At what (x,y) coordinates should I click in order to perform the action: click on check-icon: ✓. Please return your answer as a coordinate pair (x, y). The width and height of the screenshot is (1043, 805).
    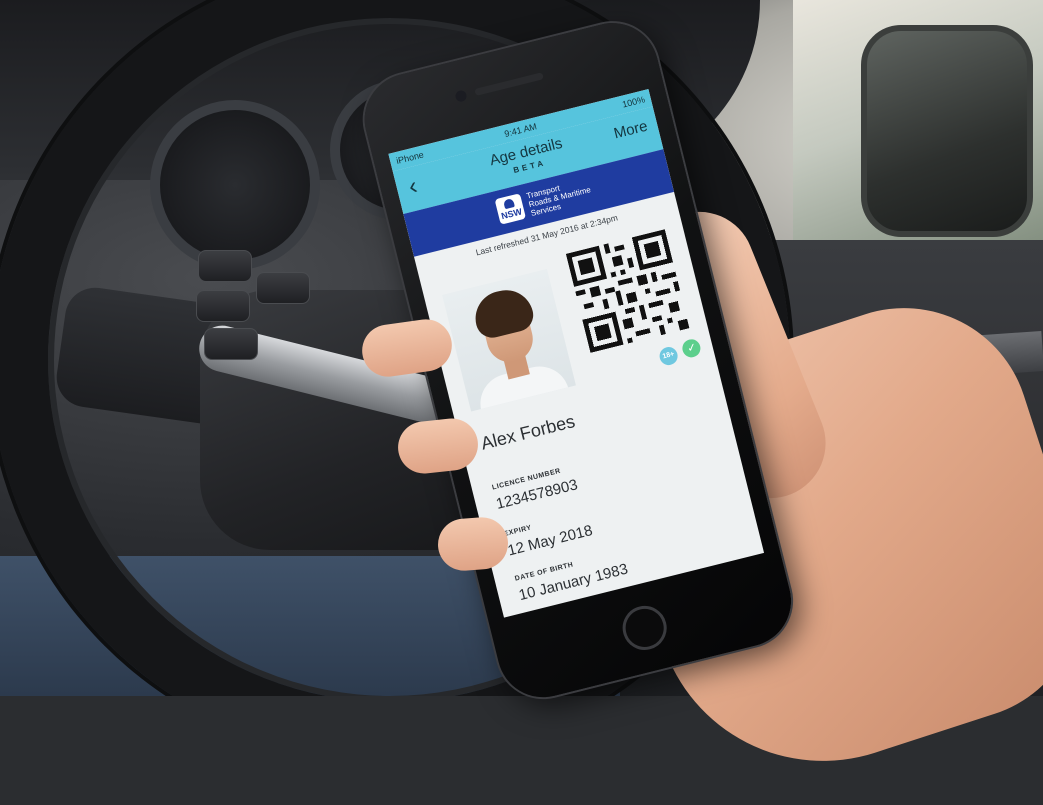
    Looking at the image, I should click on (691, 348).